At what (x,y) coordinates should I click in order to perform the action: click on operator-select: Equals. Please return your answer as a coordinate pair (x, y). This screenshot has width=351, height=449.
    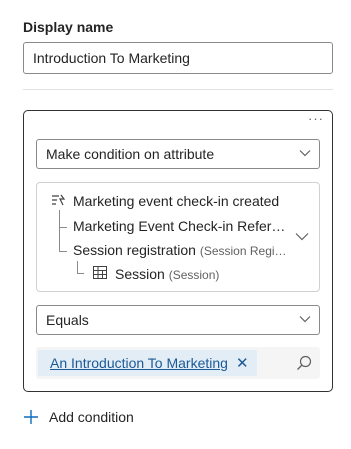
    Looking at the image, I should click on (178, 320).